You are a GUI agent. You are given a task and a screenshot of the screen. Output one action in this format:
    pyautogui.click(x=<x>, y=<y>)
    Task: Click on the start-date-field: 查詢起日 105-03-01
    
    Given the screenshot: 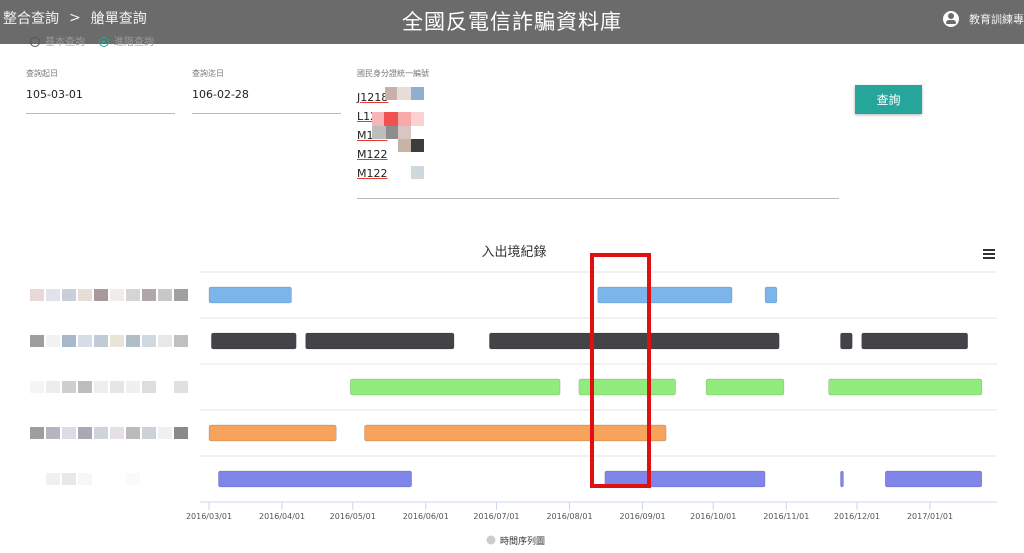 What is the action you would take?
    pyautogui.click(x=100, y=92)
    